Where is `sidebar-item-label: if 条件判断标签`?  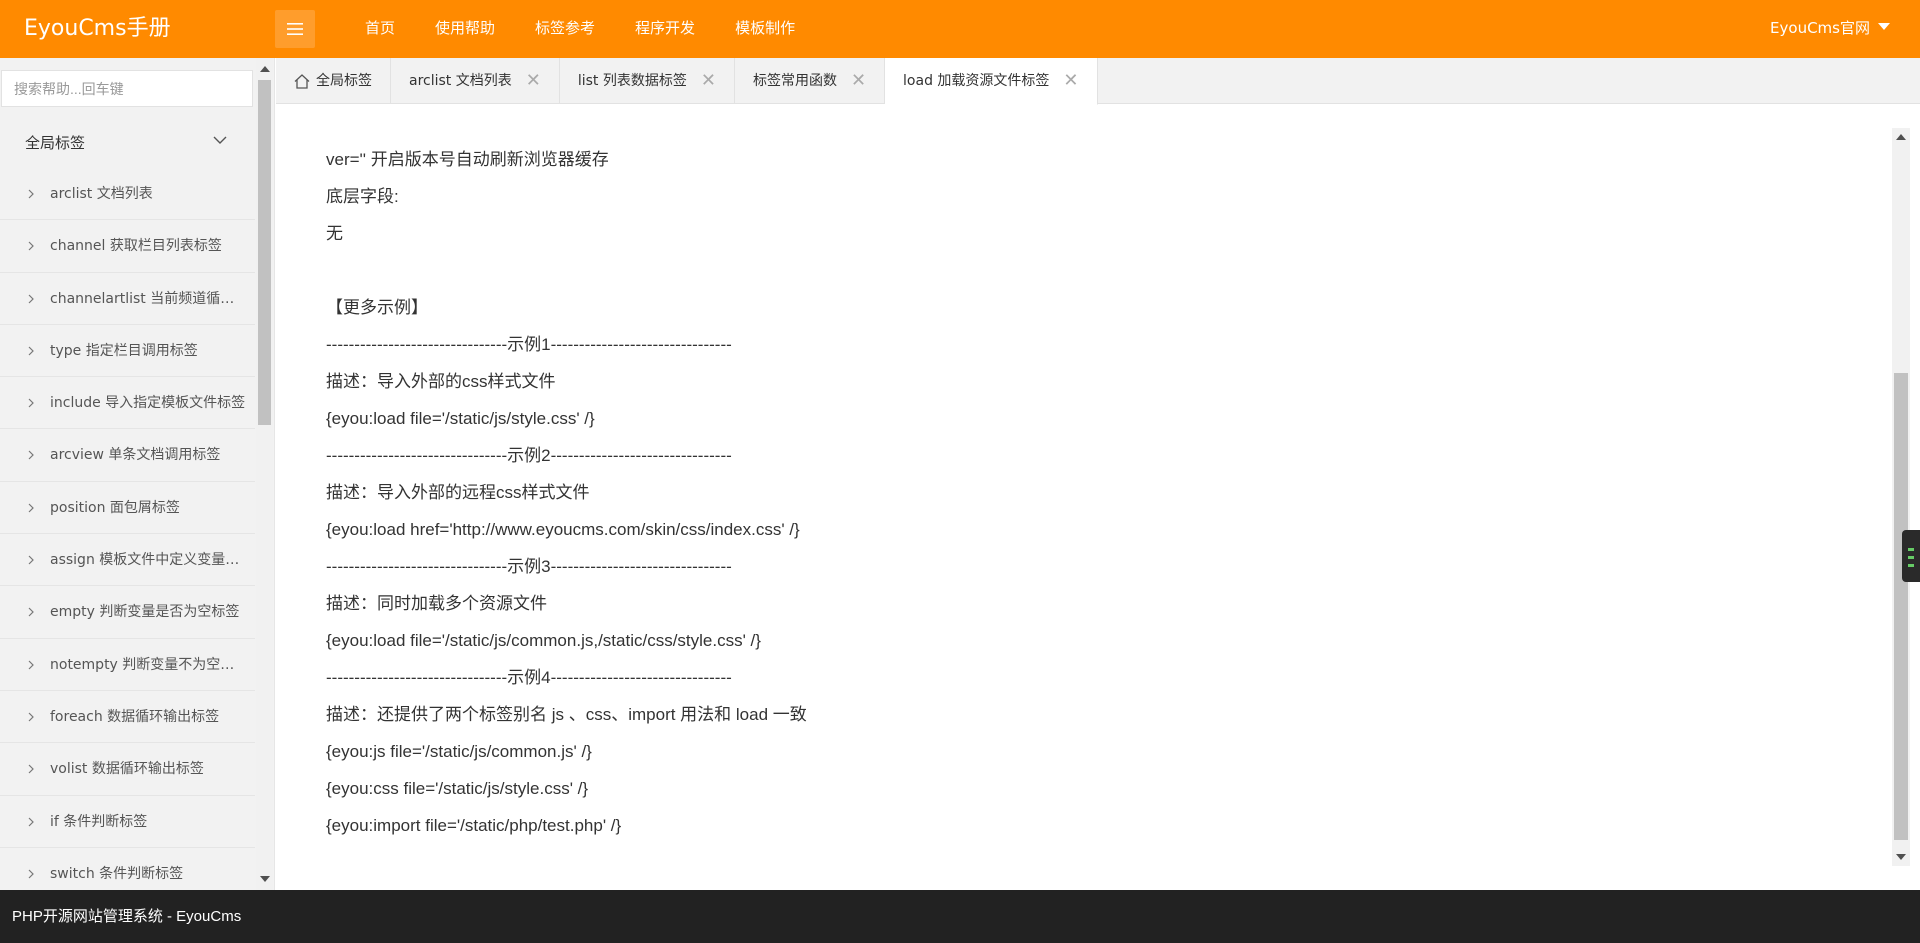 sidebar-item-label: if 条件判断标签 is located at coordinates (99, 821).